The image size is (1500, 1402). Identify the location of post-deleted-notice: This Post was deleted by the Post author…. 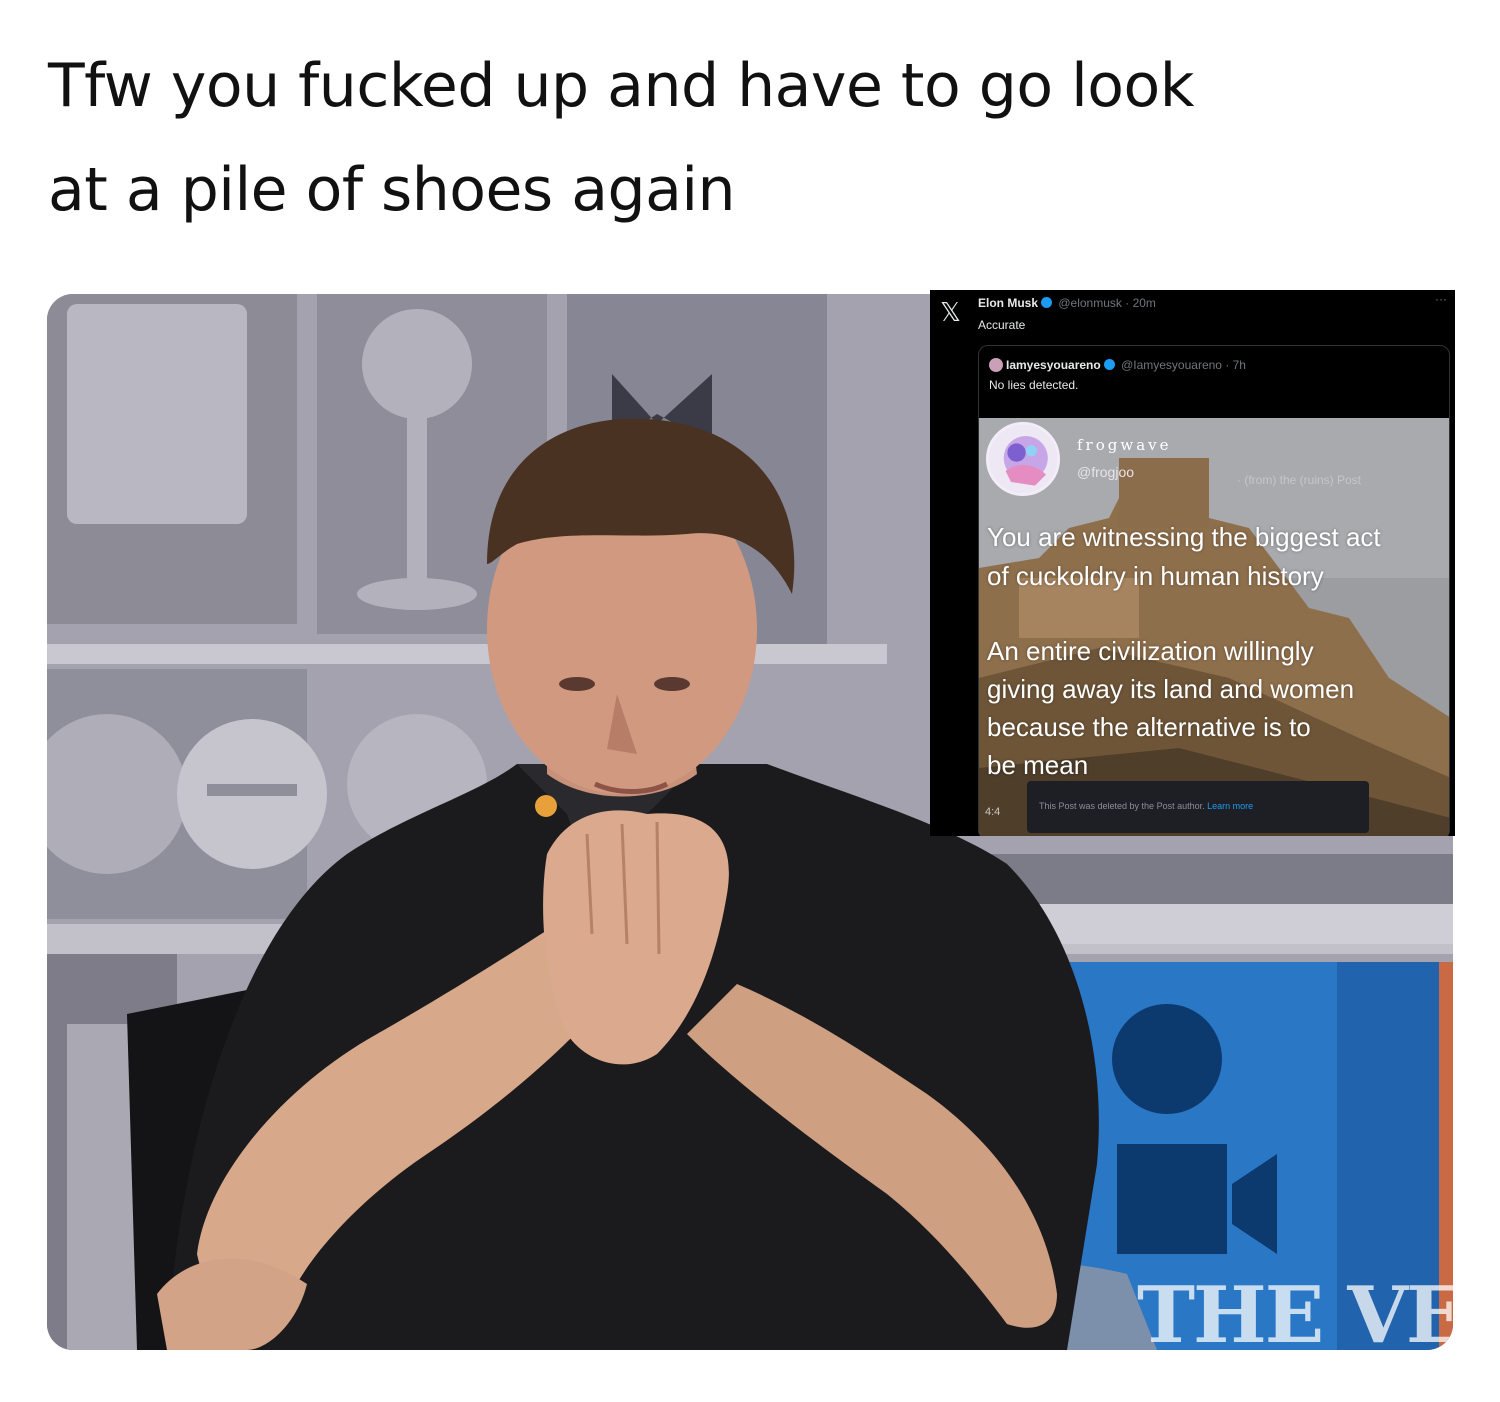
(1198, 807).